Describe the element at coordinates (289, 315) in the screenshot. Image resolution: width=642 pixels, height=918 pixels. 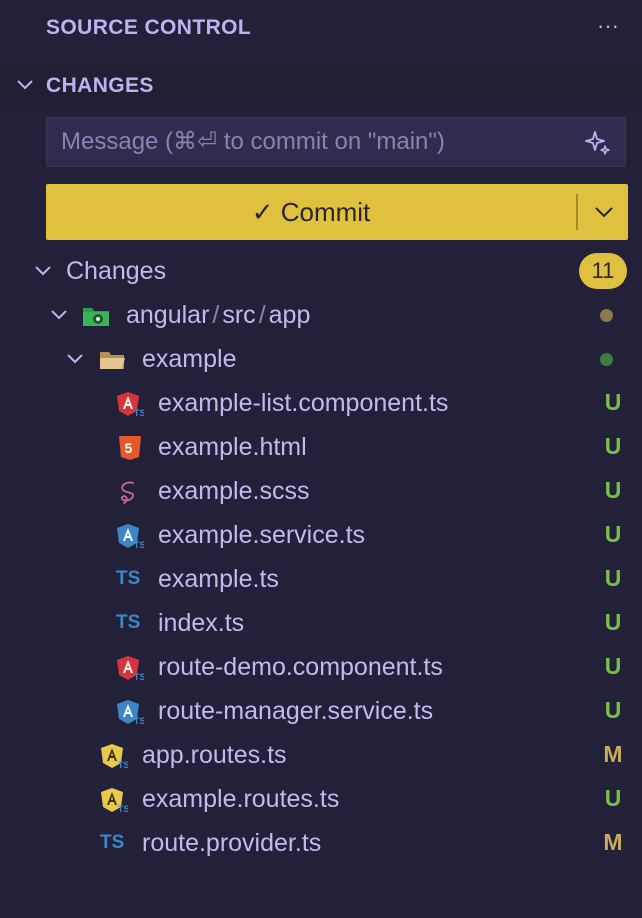
I see `path-segment: app` at that location.